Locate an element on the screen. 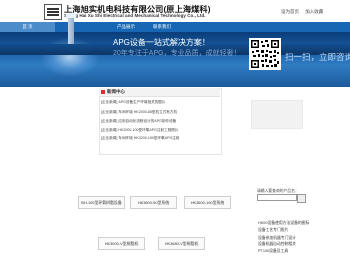  banner-slogan: APG设备一站式解决方案！ is located at coordinates (161, 42).